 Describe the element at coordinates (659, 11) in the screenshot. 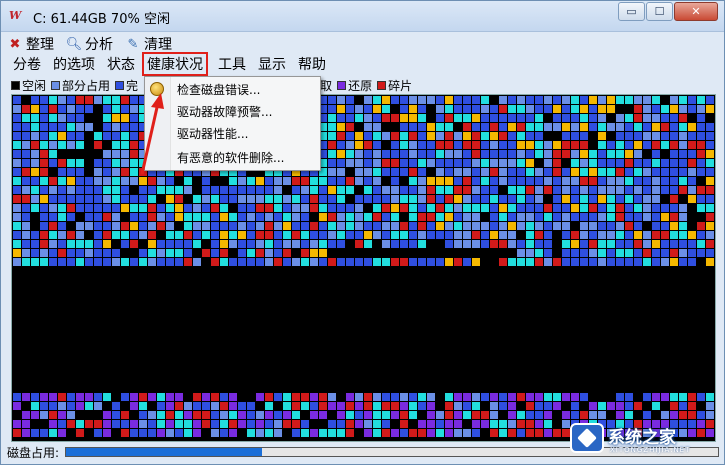

I see `maximize-button: ☐` at that location.